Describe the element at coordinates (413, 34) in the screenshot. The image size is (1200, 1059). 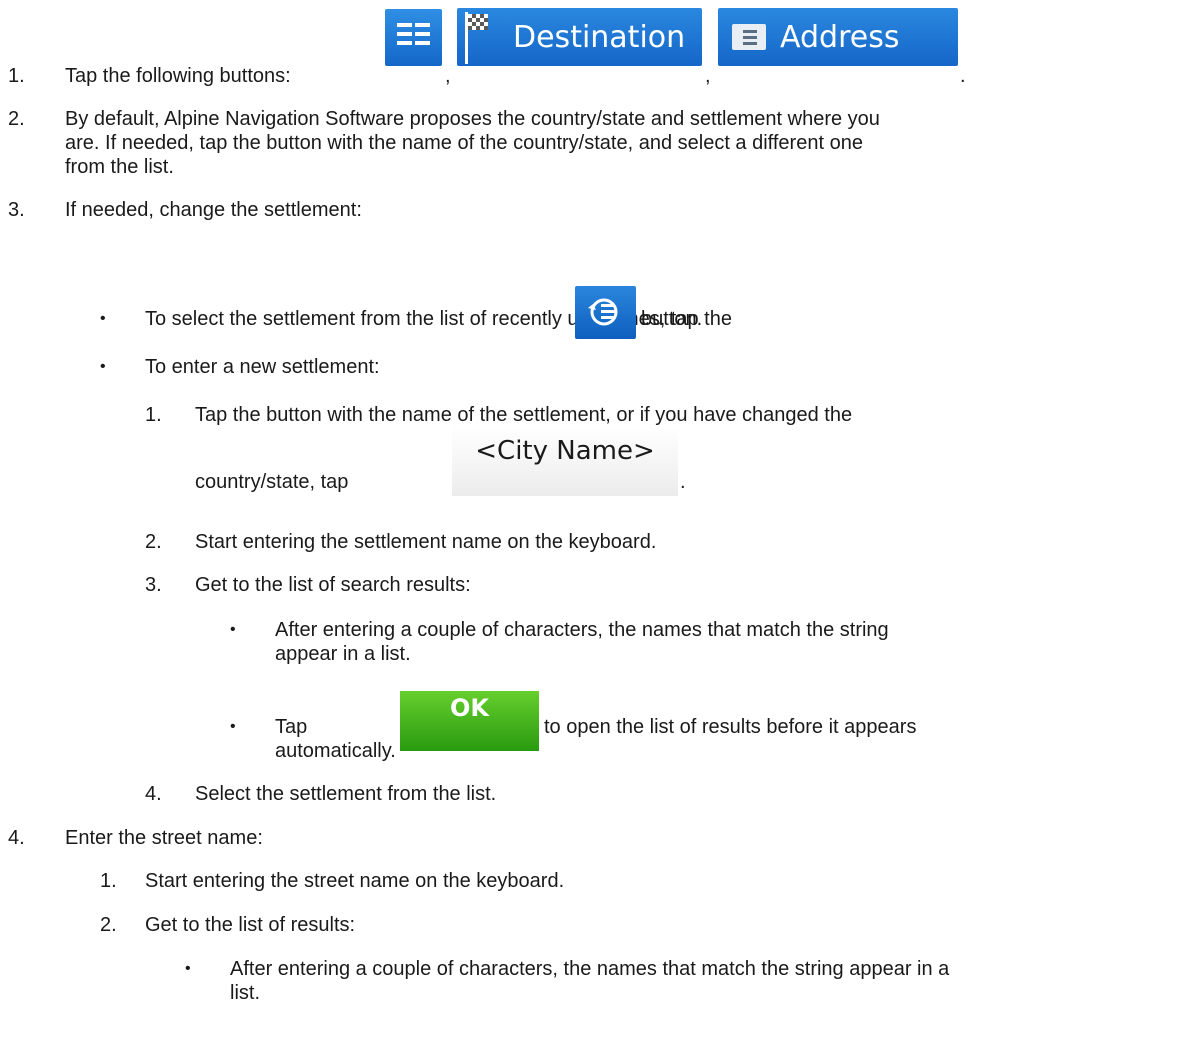
I see `main-menu-icon` at that location.